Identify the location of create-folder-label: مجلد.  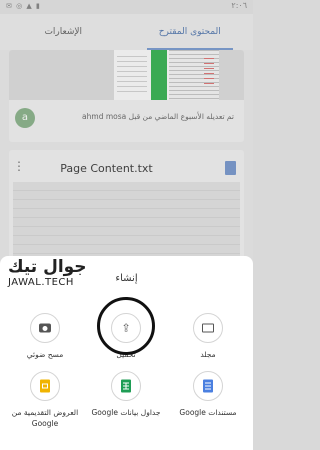
(208, 354).